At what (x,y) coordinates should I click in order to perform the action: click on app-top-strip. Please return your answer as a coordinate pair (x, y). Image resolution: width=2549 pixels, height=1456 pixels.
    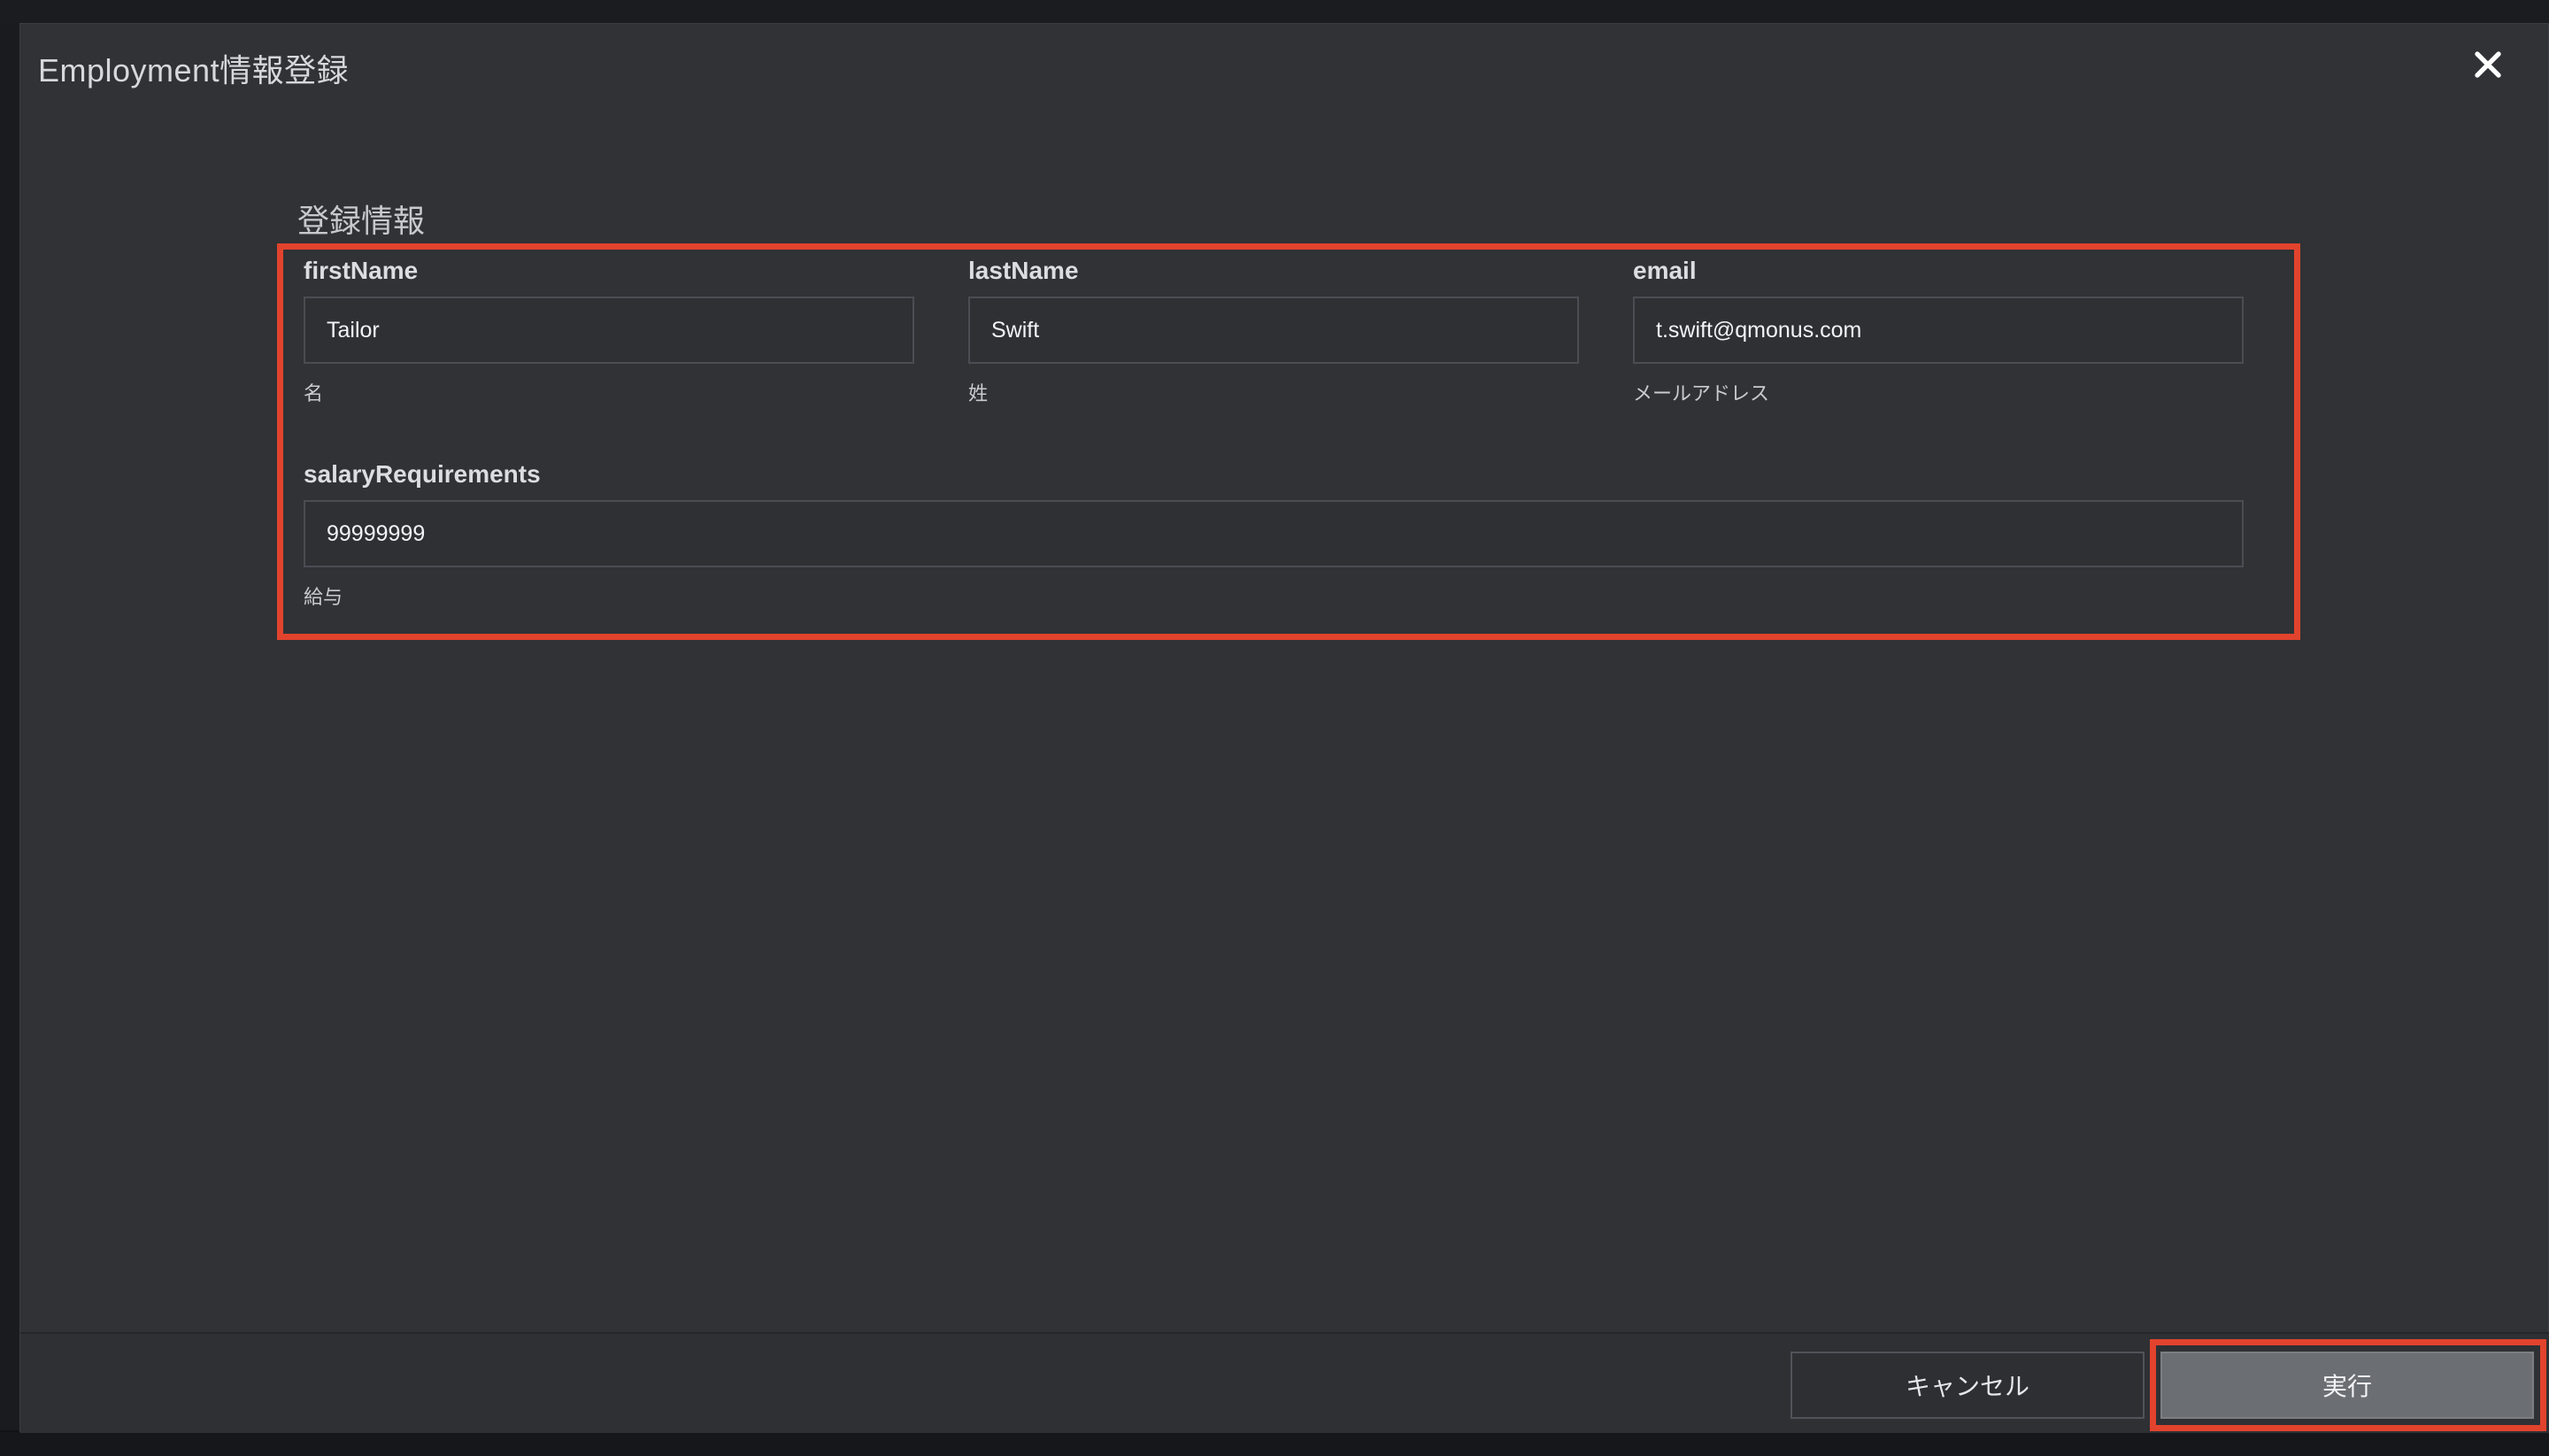
    Looking at the image, I should click on (1275, 11).